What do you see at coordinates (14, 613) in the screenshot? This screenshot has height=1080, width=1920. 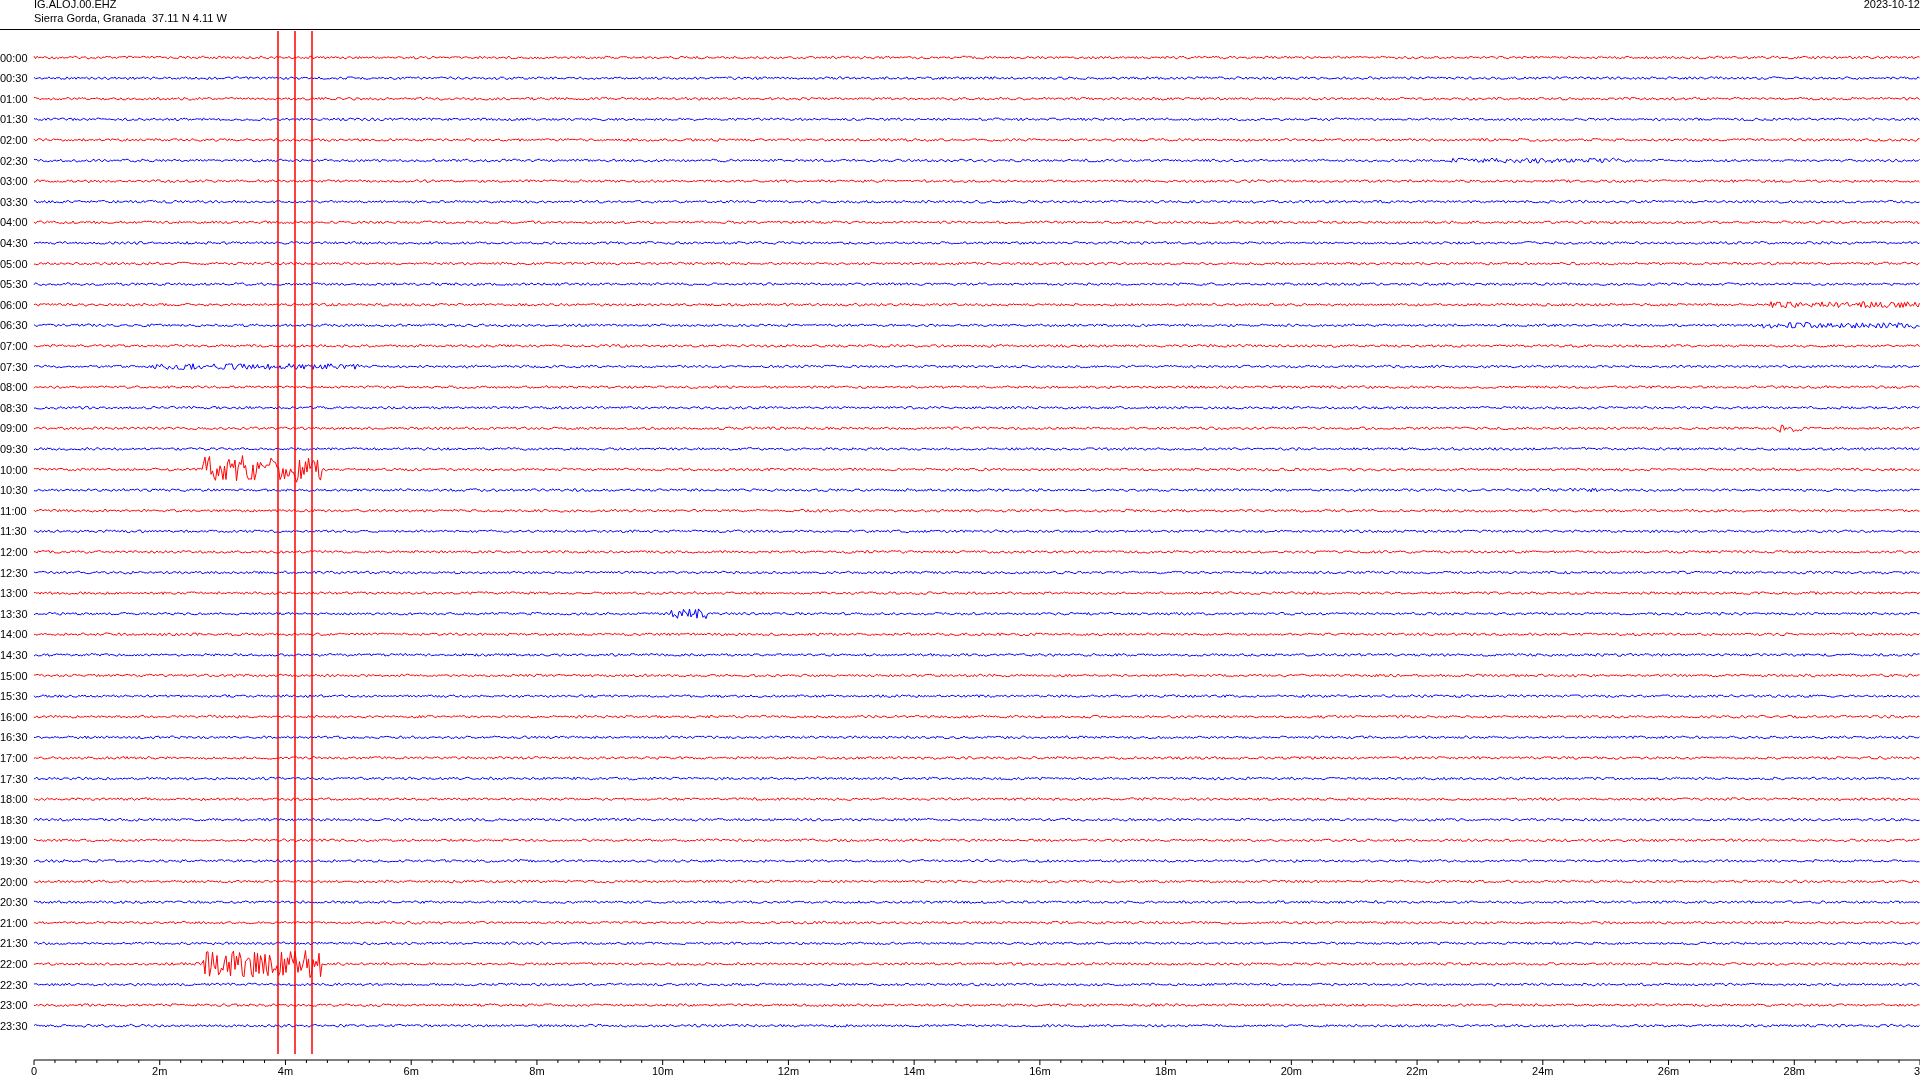 I see `time-label: 13:30` at bounding box center [14, 613].